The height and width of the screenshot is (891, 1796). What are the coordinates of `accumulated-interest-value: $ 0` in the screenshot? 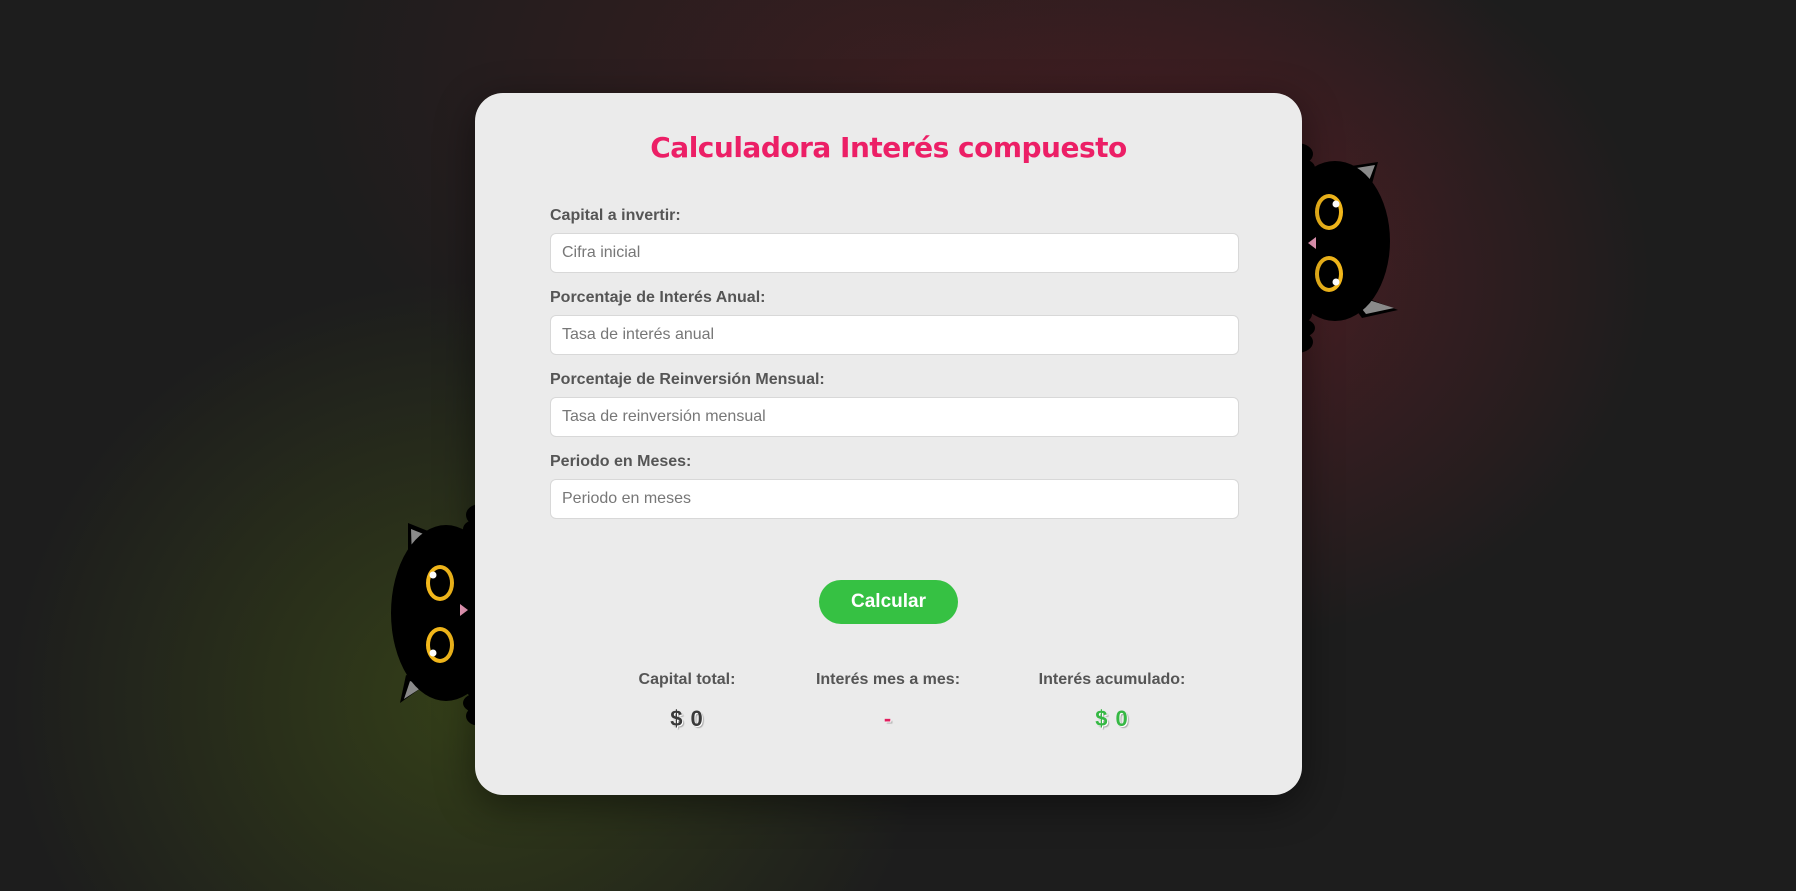 It's located at (1112, 718).